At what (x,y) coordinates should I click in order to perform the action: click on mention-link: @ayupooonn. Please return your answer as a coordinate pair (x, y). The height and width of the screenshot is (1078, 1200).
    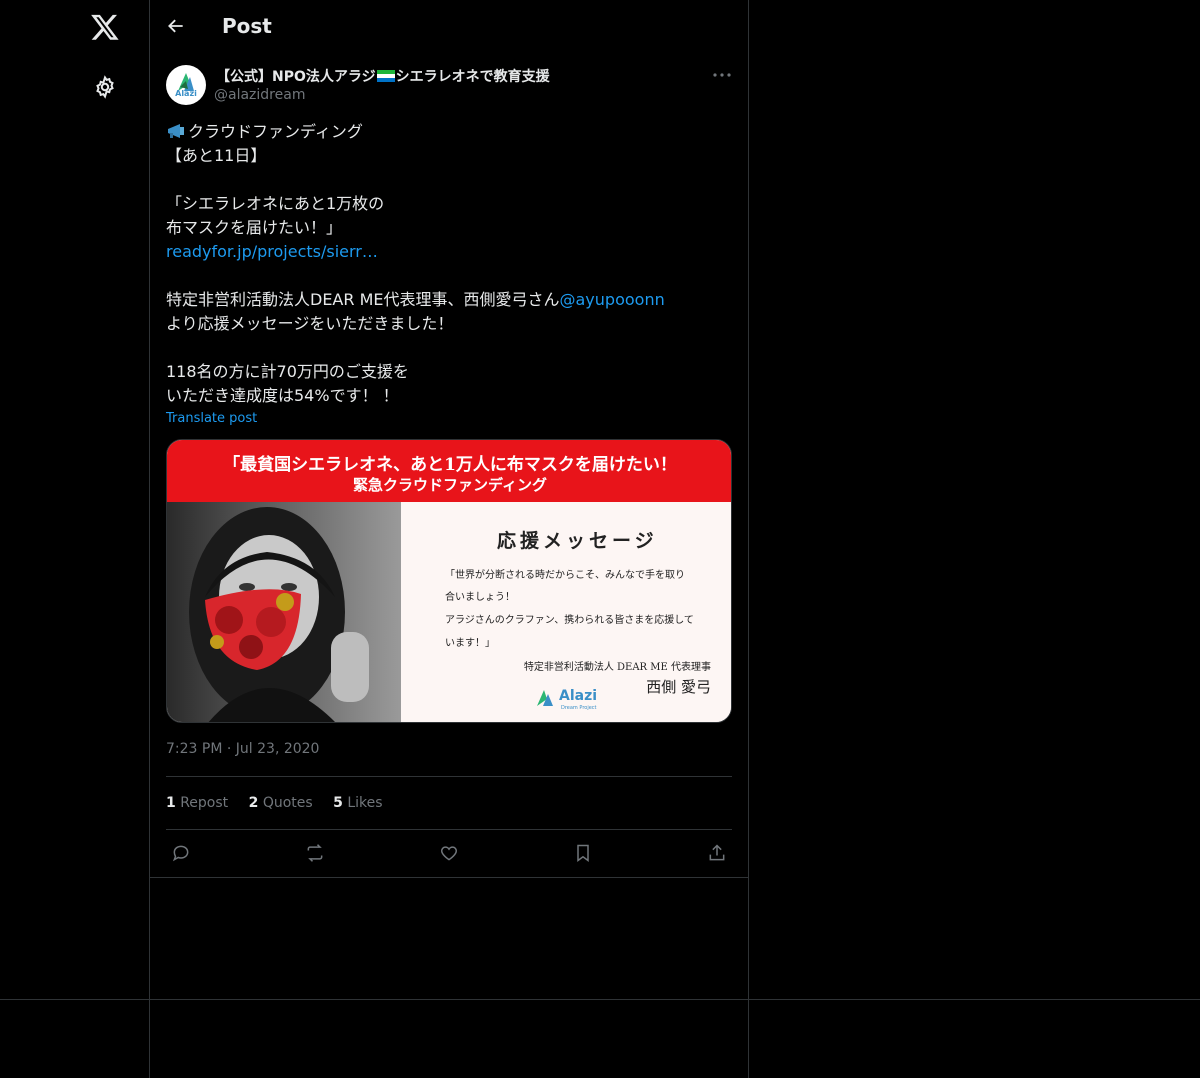
    Looking at the image, I should click on (612, 299).